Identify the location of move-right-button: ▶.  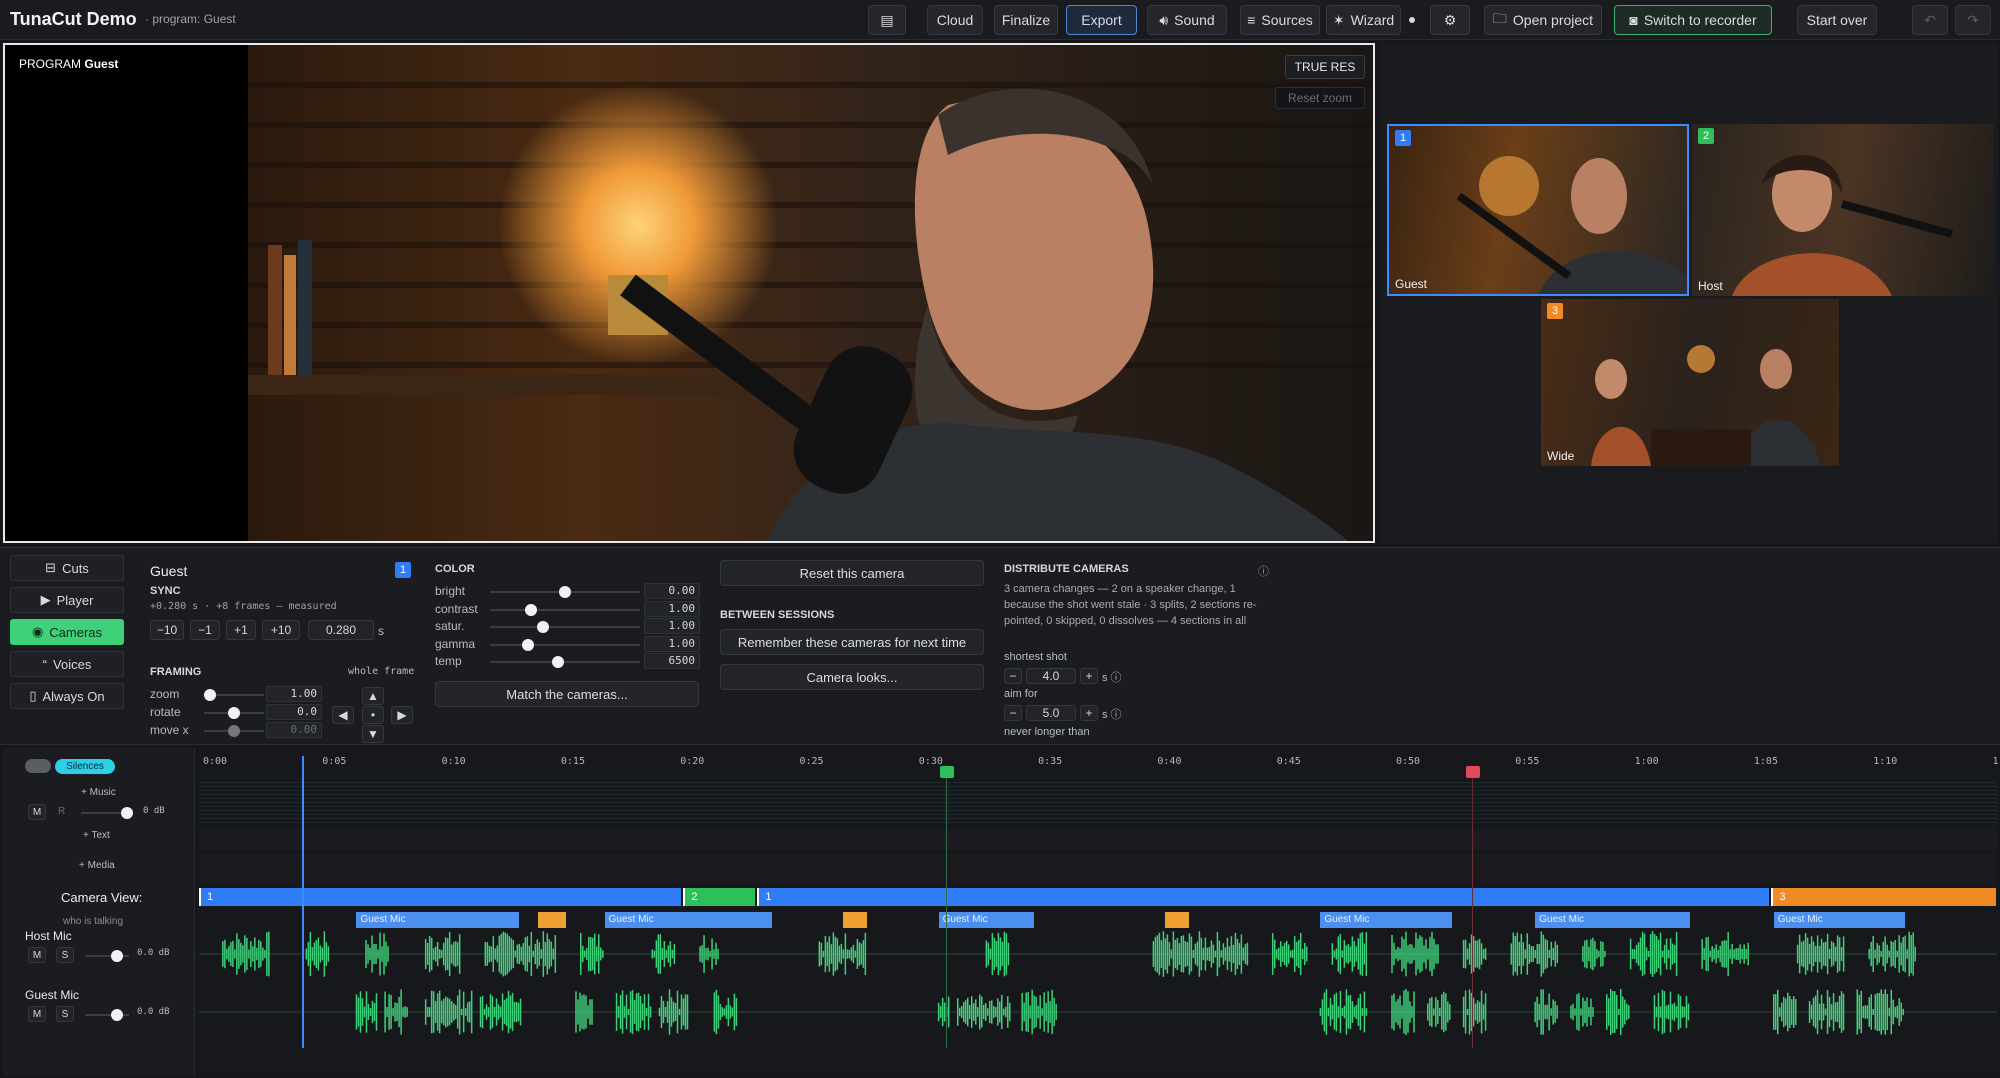
(402, 715).